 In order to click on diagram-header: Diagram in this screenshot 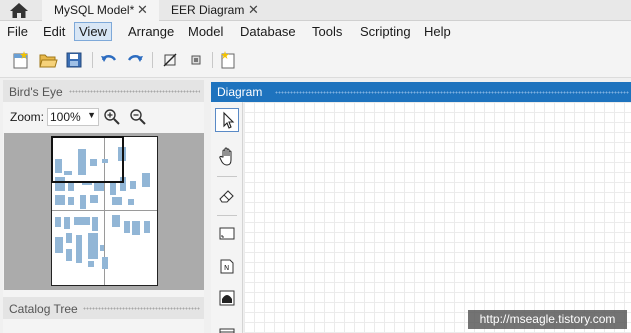, I will do `click(421, 92)`.